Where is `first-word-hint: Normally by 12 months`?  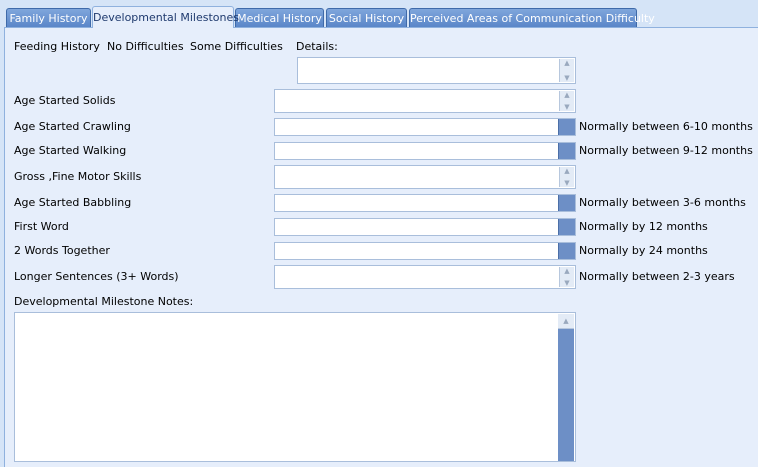
first-word-hint: Normally by 12 months is located at coordinates (643, 226).